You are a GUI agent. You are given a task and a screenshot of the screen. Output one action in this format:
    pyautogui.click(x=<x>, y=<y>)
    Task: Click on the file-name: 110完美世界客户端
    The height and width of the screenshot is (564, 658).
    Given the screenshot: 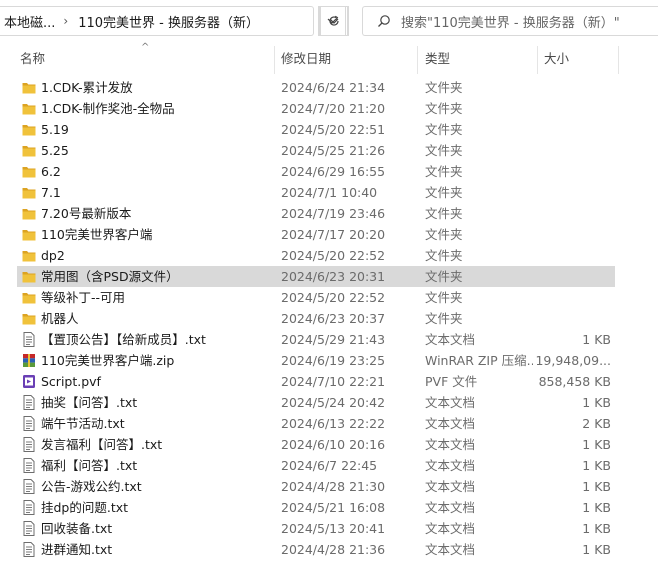 What is the action you would take?
    pyautogui.click(x=97, y=234)
    